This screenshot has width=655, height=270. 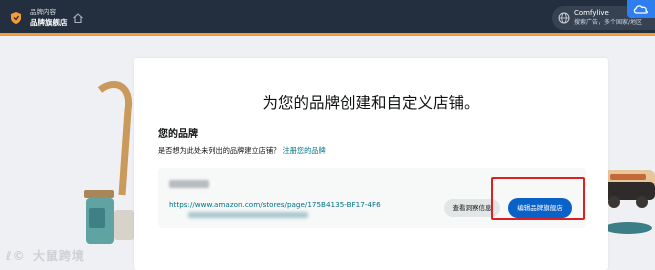 What do you see at coordinates (178, 134) in the screenshot?
I see `section-title: 您的品牌` at bounding box center [178, 134].